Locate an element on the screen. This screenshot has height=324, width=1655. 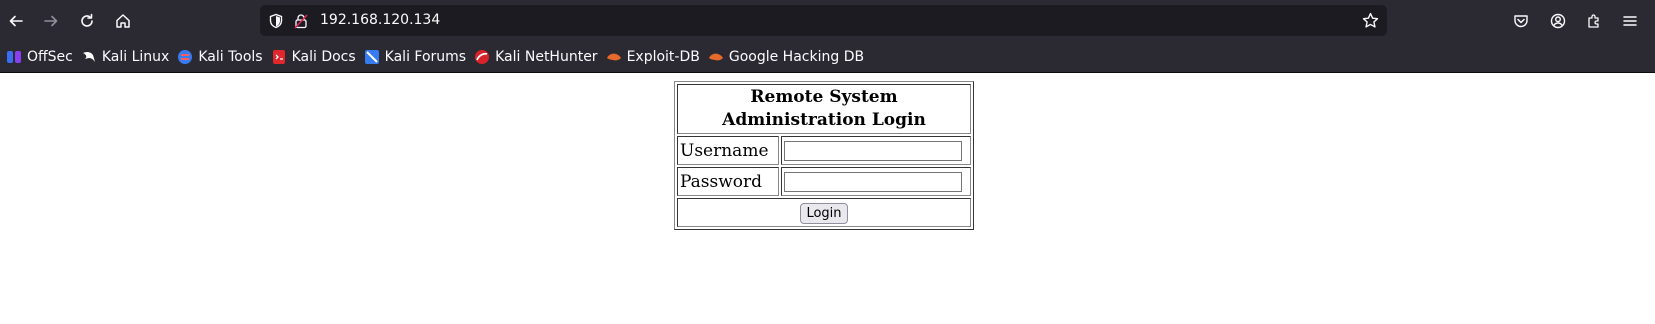
bookmark-label: Google Hacking DB is located at coordinates (796, 57).